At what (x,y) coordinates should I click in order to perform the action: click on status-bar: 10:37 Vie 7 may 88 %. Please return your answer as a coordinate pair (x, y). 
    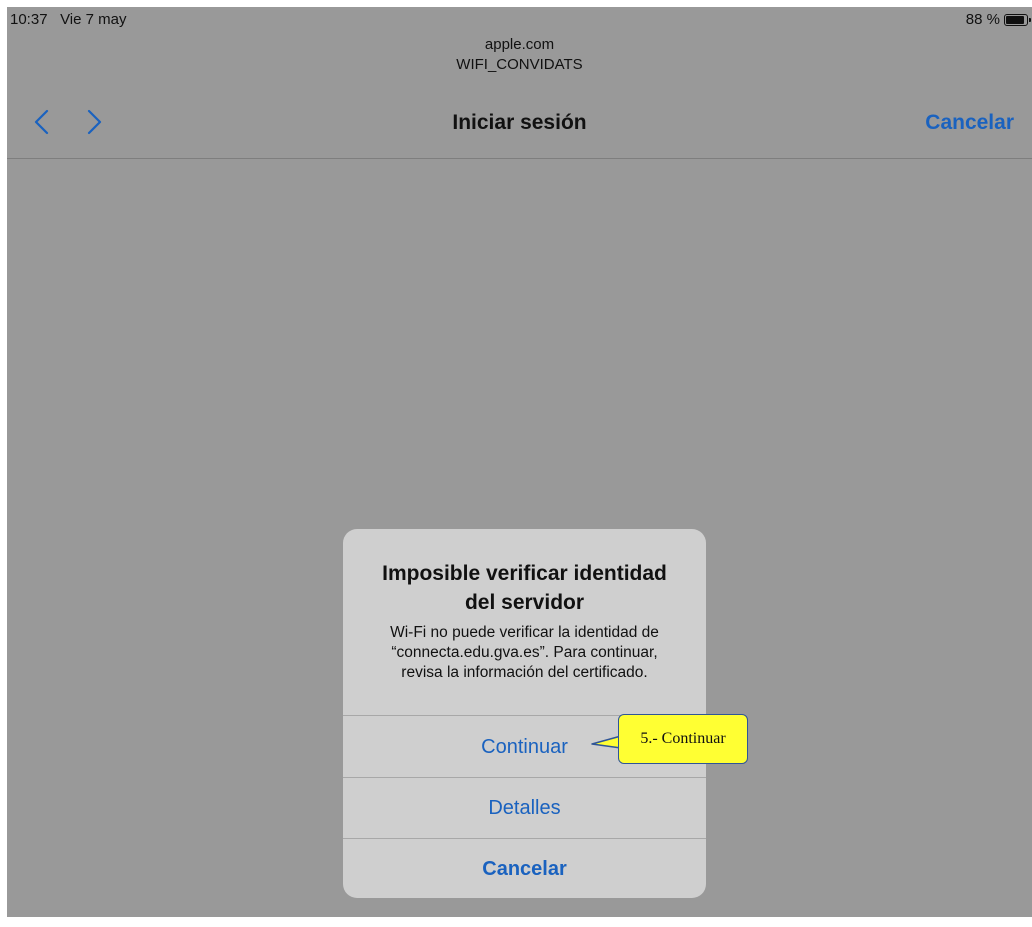
    Looking at the image, I should click on (519, 20).